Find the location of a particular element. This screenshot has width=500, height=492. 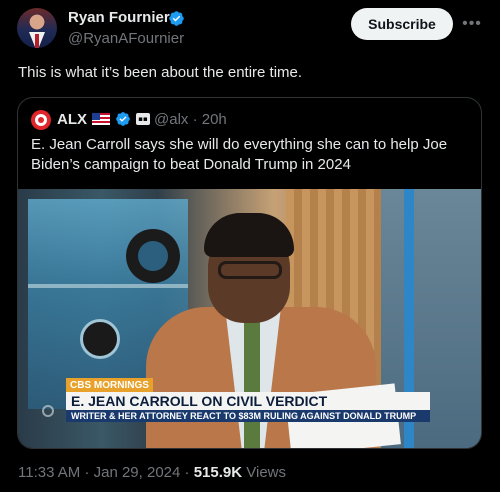

cbs-eye-logo-icon is located at coordinates (153, 256).